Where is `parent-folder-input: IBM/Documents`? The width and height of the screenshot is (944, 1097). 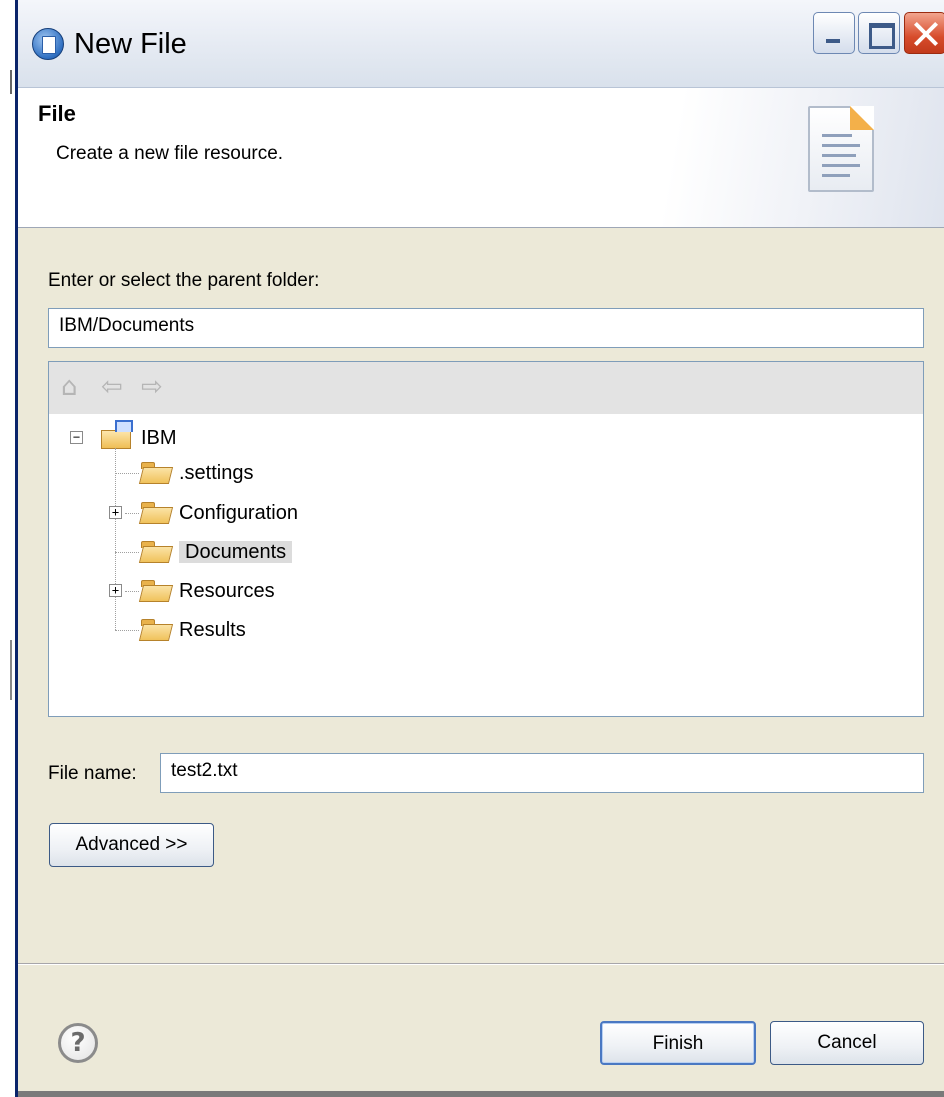
parent-folder-input: IBM/Documents is located at coordinates (486, 328).